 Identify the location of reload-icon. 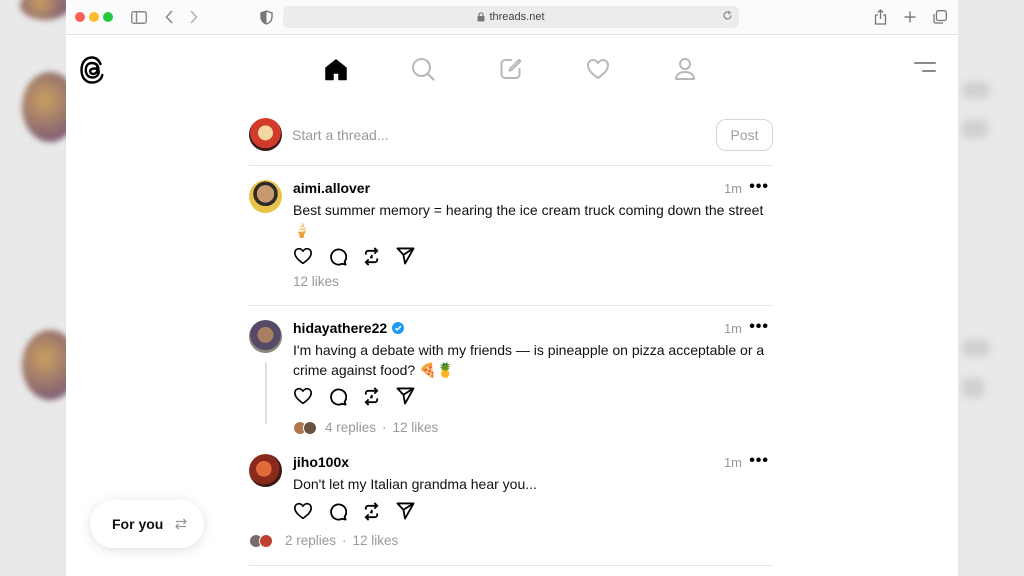
(727, 15).